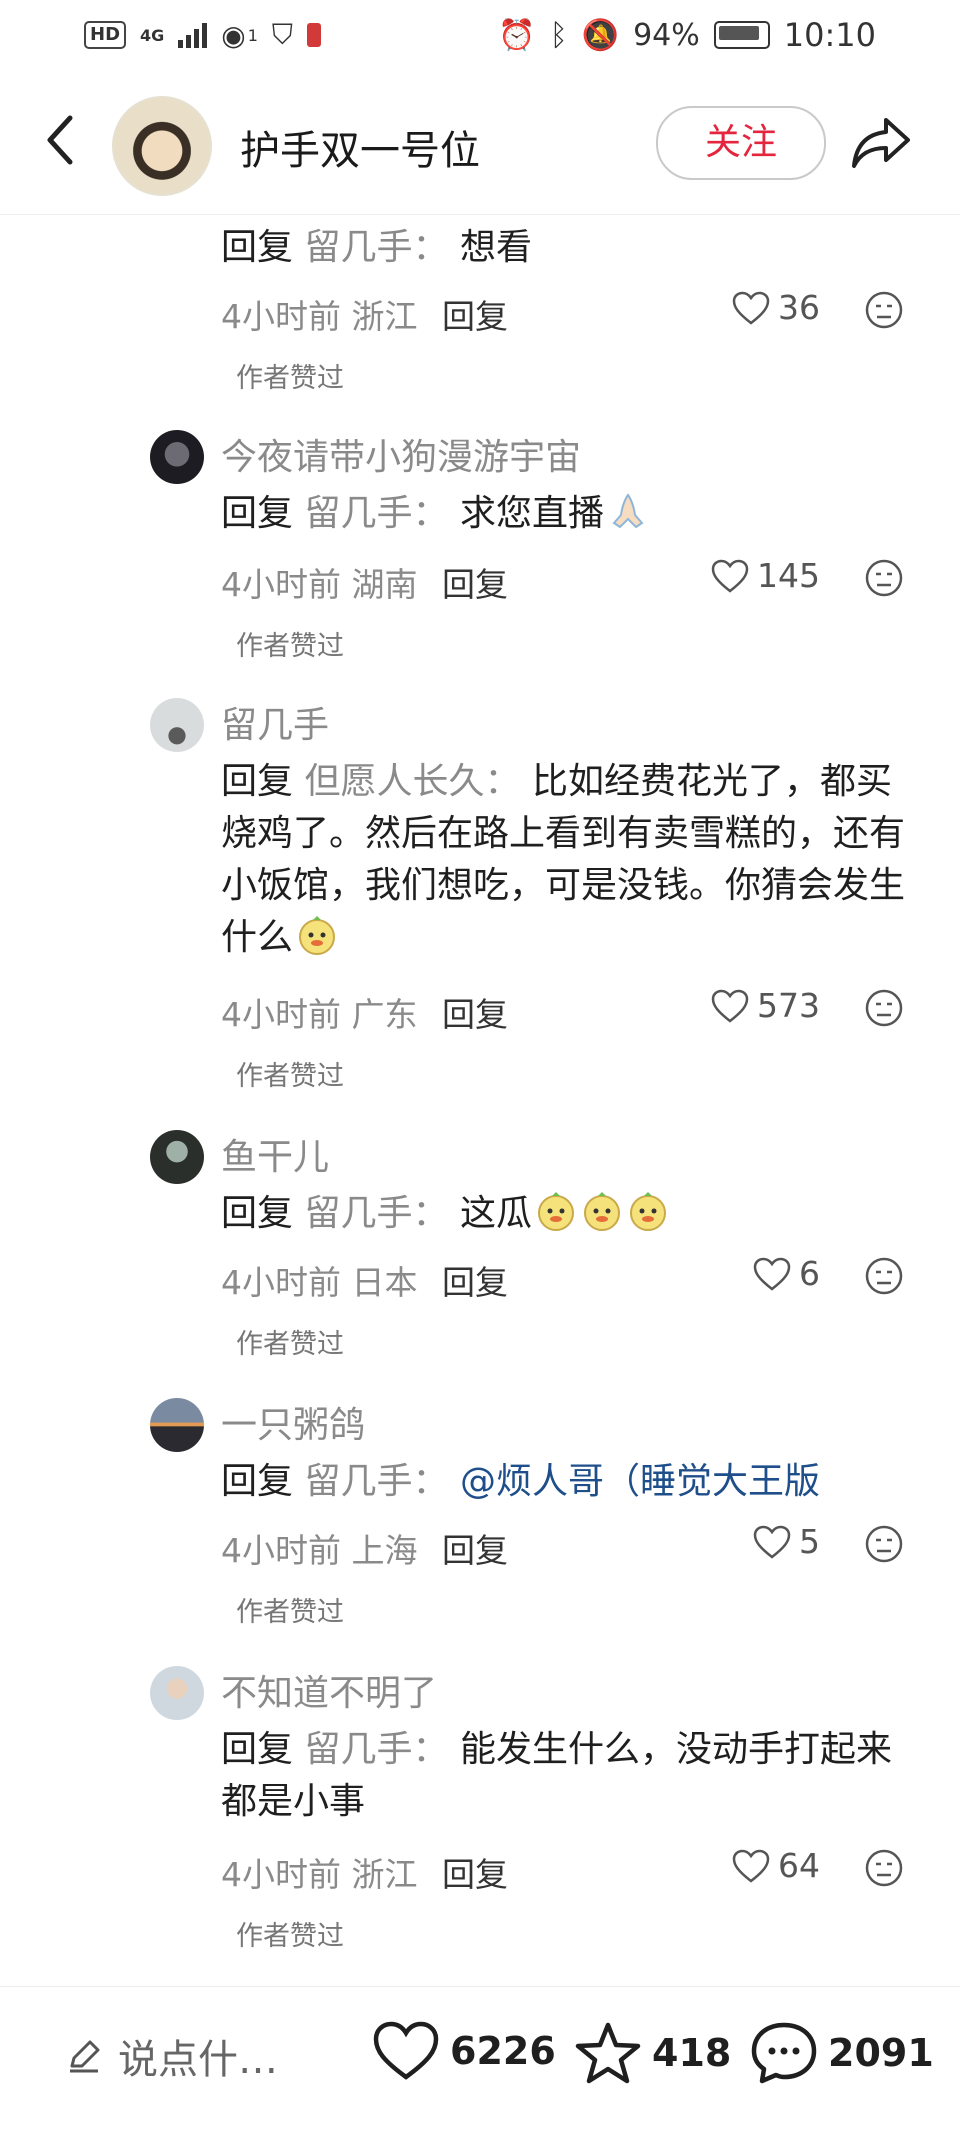 The height and width of the screenshot is (2133, 960). I want to click on bluetooth-icon: ᛒ, so click(558, 35).